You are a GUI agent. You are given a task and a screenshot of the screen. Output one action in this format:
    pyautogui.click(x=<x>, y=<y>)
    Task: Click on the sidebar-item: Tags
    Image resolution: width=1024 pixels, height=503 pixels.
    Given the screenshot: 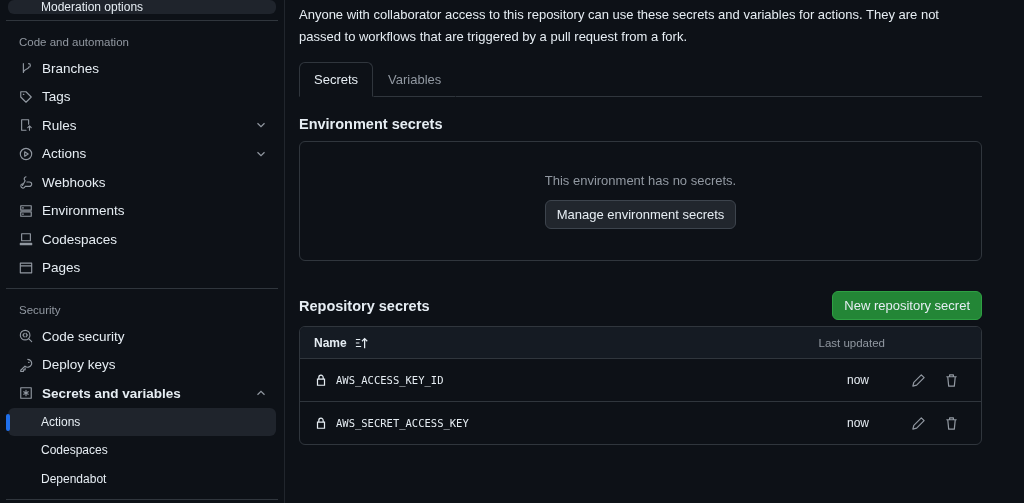 What is the action you would take?
    pyautogui.click(x=142, y=96)
    